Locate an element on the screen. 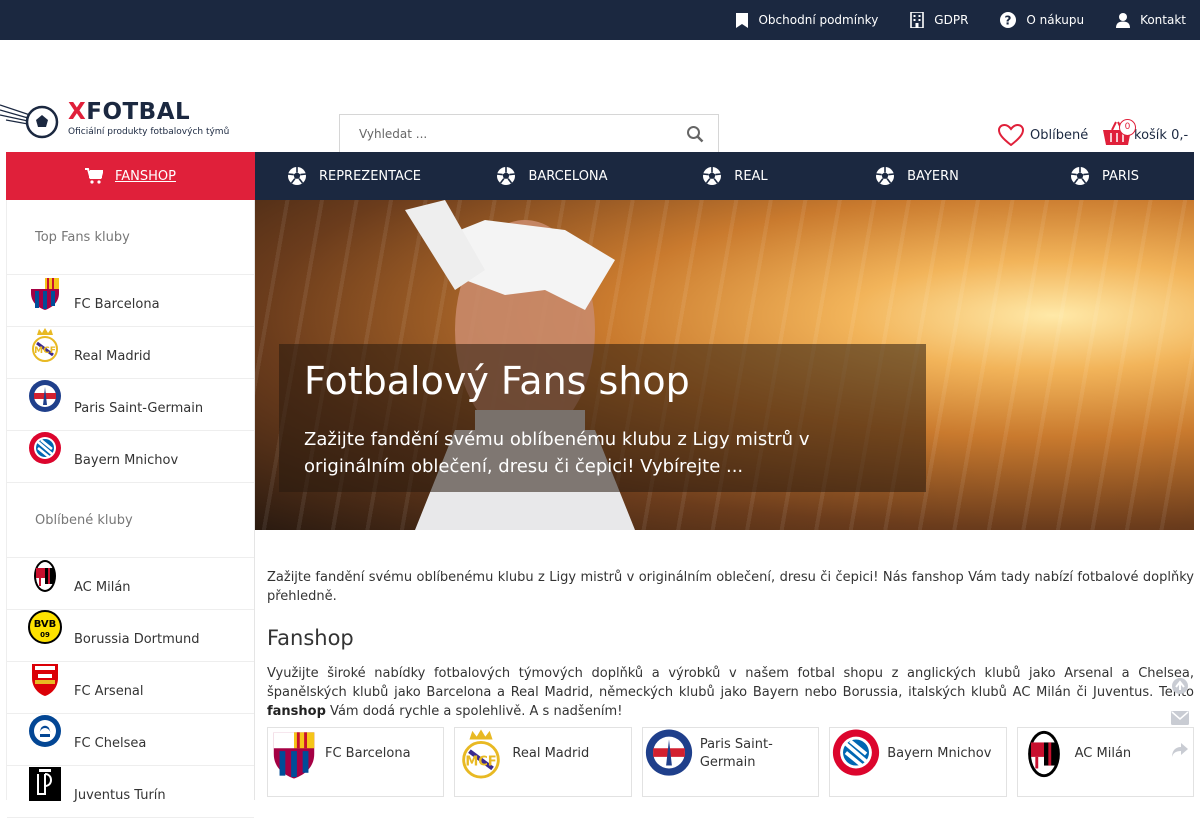 The image size is (1200, 818). topbar-link-terms: Obchodní podmínky is located at coordinates (807, 20).